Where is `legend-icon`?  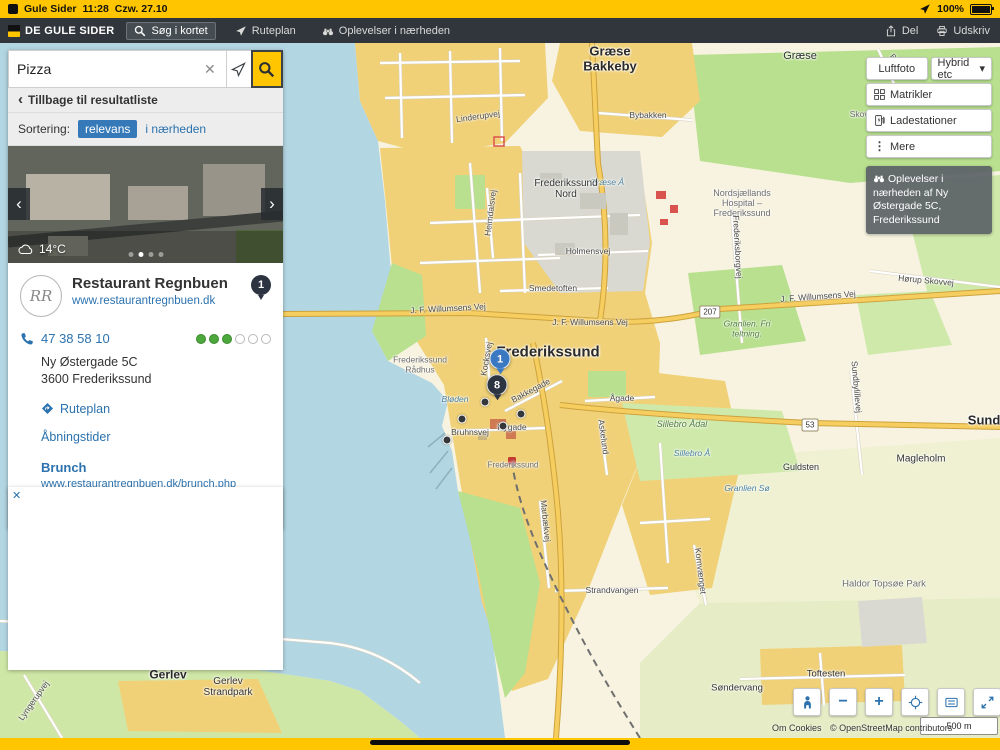 legend-icon is located at coordinates (951, 702).